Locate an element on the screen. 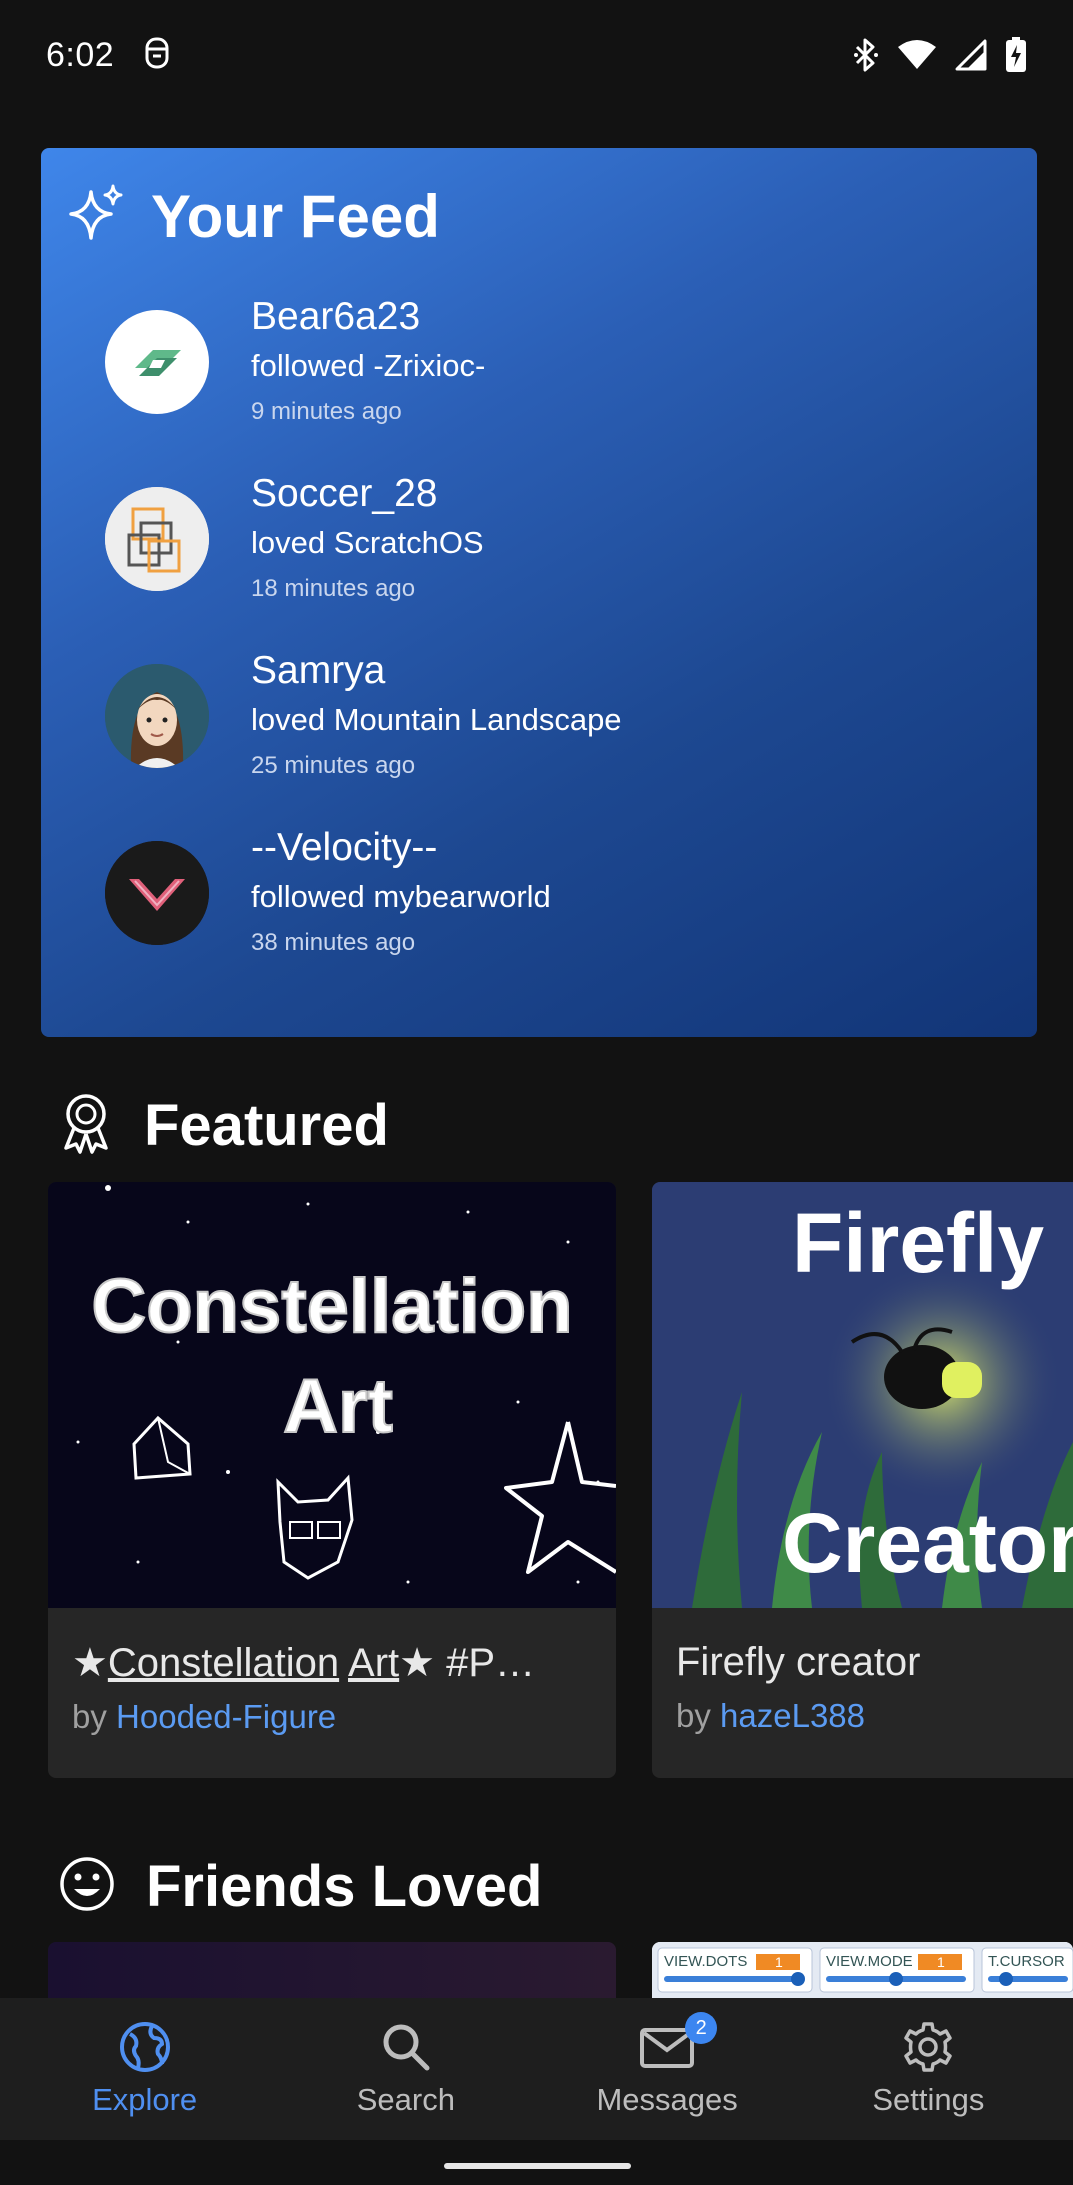 The image size is (1073, 2185). feed-action: loved Mountain Landscape is located at coordinates (436, 719).